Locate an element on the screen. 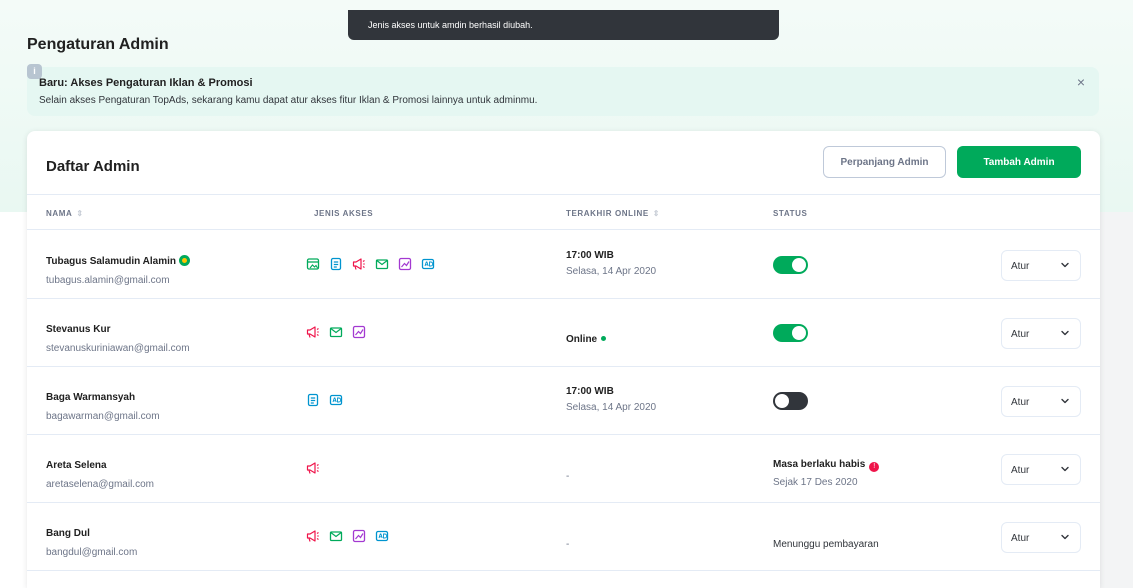 Image resolution: width=1133 pixels, height=588 pixels. add-admin-button: Tambah Admin is located at coordinates (1019, 162).